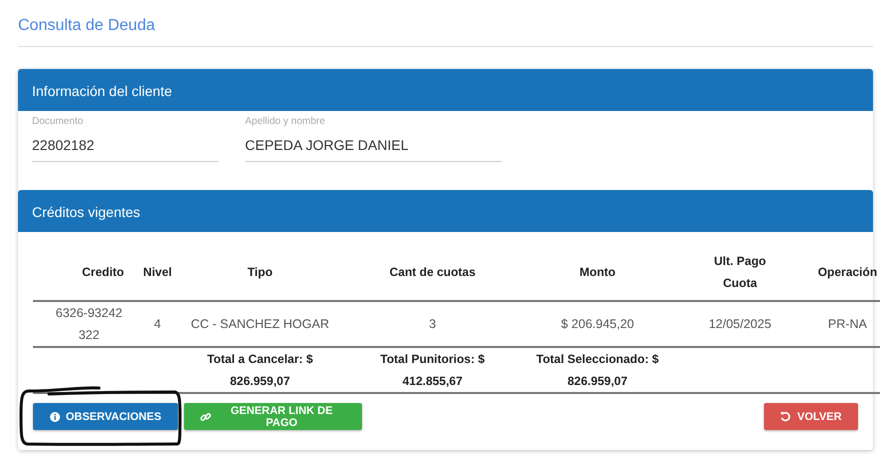 The image size is (886, 473). What do you see at coordinates (432, 359) in the screenshot?
I see `total-label: Total Punitorios: $` at bounding box center [432, 359].